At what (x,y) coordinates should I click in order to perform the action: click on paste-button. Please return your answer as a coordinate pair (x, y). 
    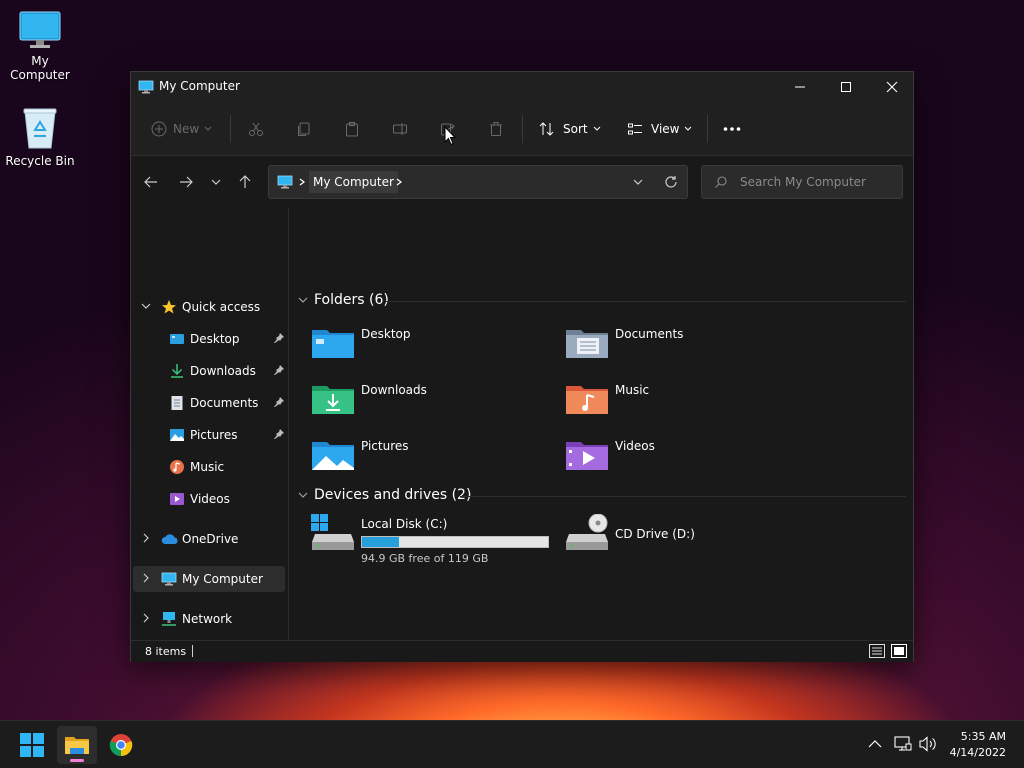
    Looking at the image, I should click on (352, 129).